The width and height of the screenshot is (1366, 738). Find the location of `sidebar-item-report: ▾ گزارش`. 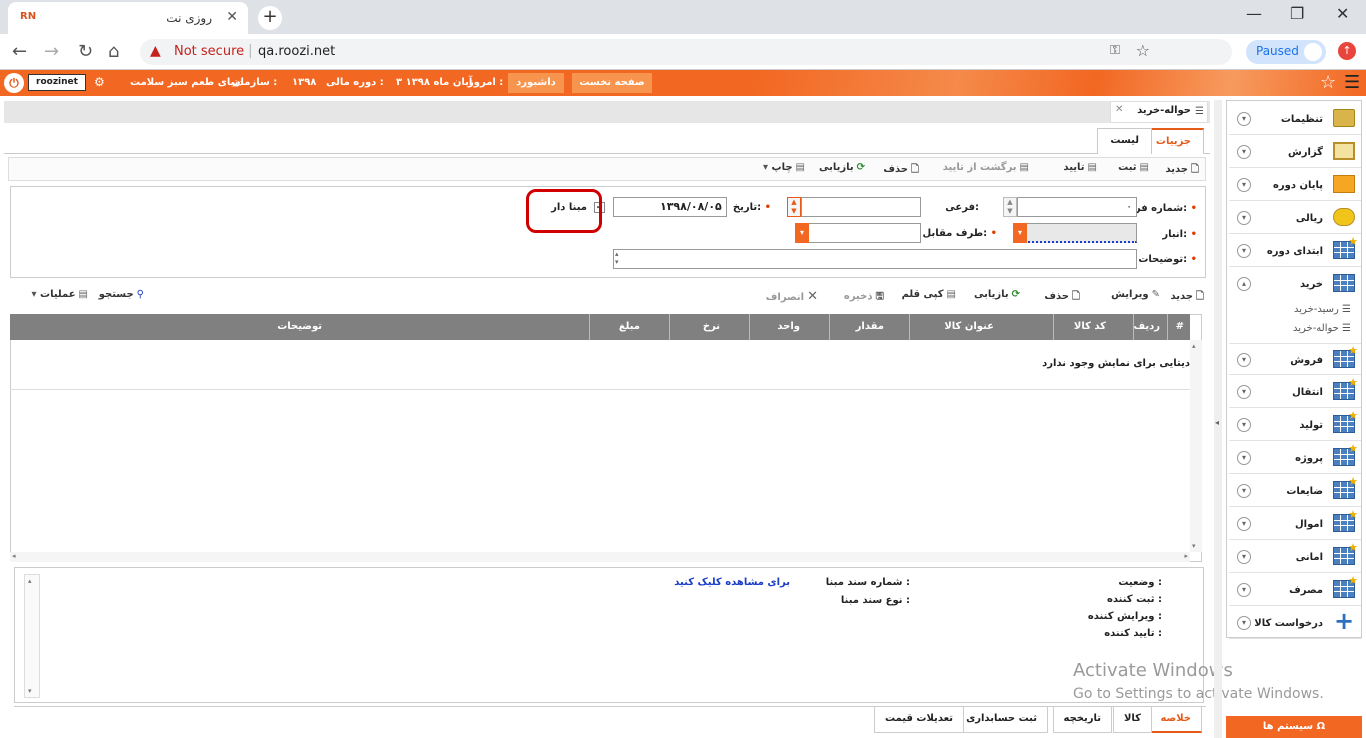

sidebar-item-report: ▾ گزارش is located at coordinates (1295, 152).